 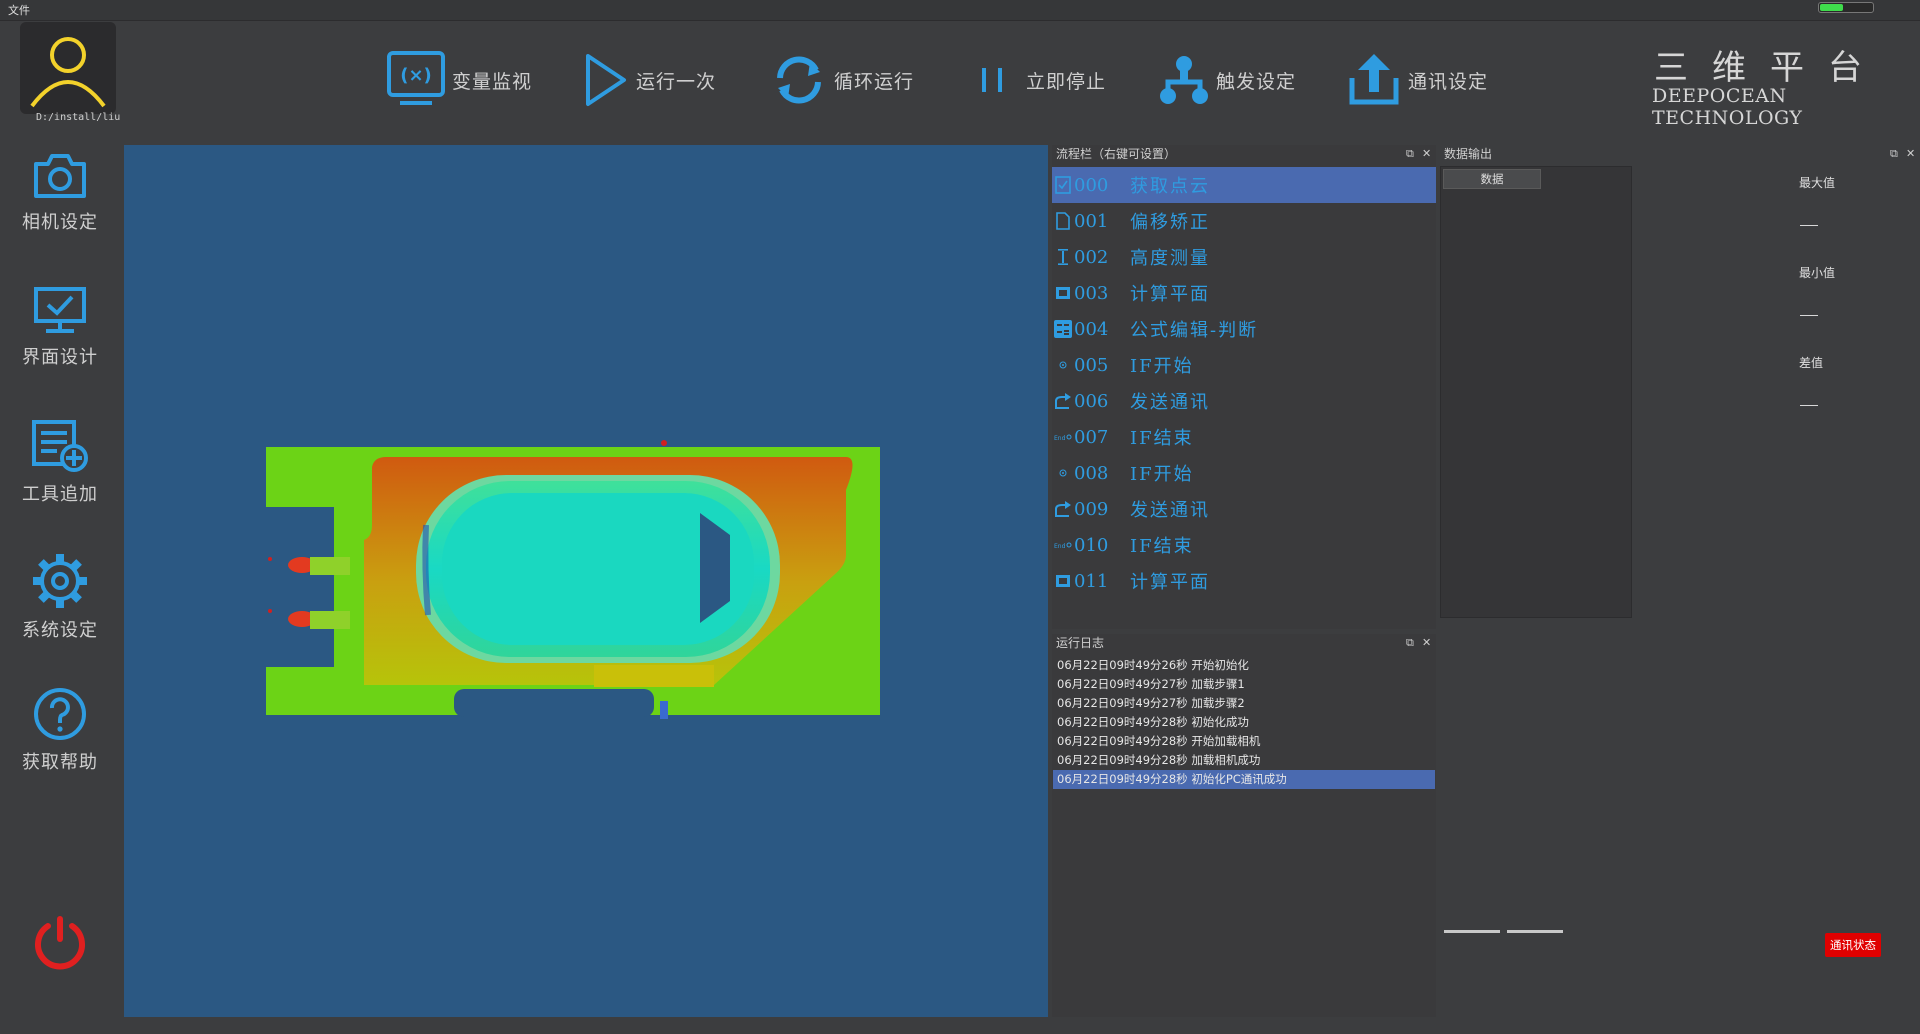 What do you see at coordinates (1809, 315) in the screenshot?
I see `min-value` at bounding box center [1809, 315].